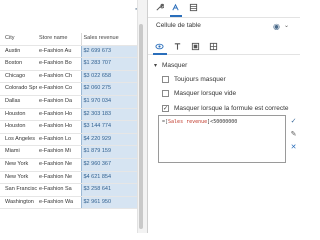 The width and height of the screenshot is (320, 240). What do you see at coordinates (18, 89) in the screenshot?
I see `cell-city: Colorado Springs` at bounding box center [18, 89].